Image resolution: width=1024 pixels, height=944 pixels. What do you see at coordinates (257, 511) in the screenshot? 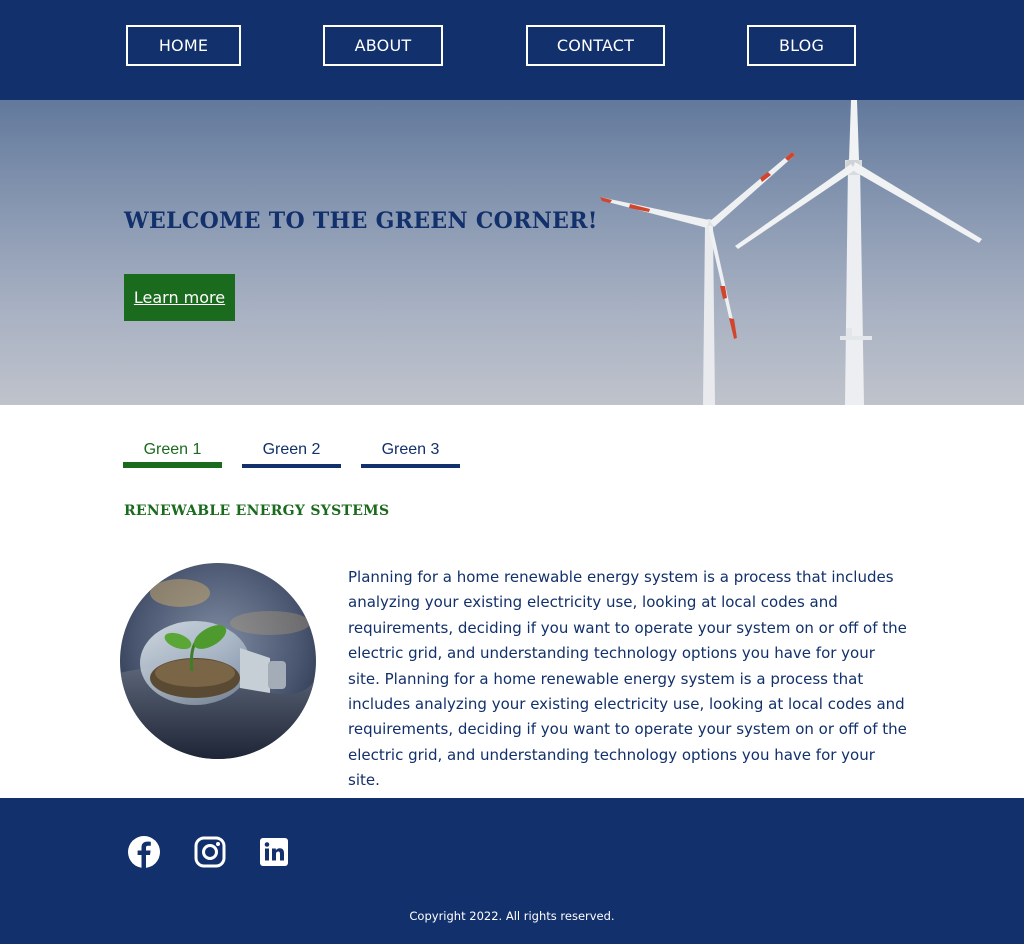
I see `section-title: RENEWABLE ENERGY SYSTEMS` at bounding box center [257, 511].